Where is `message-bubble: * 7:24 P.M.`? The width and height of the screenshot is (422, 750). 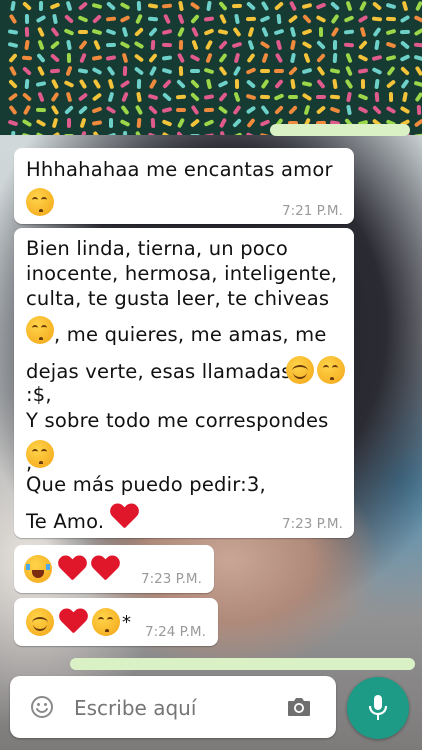
message-bubble: * 7:24 P.M. is located at coordinates (116, 622).